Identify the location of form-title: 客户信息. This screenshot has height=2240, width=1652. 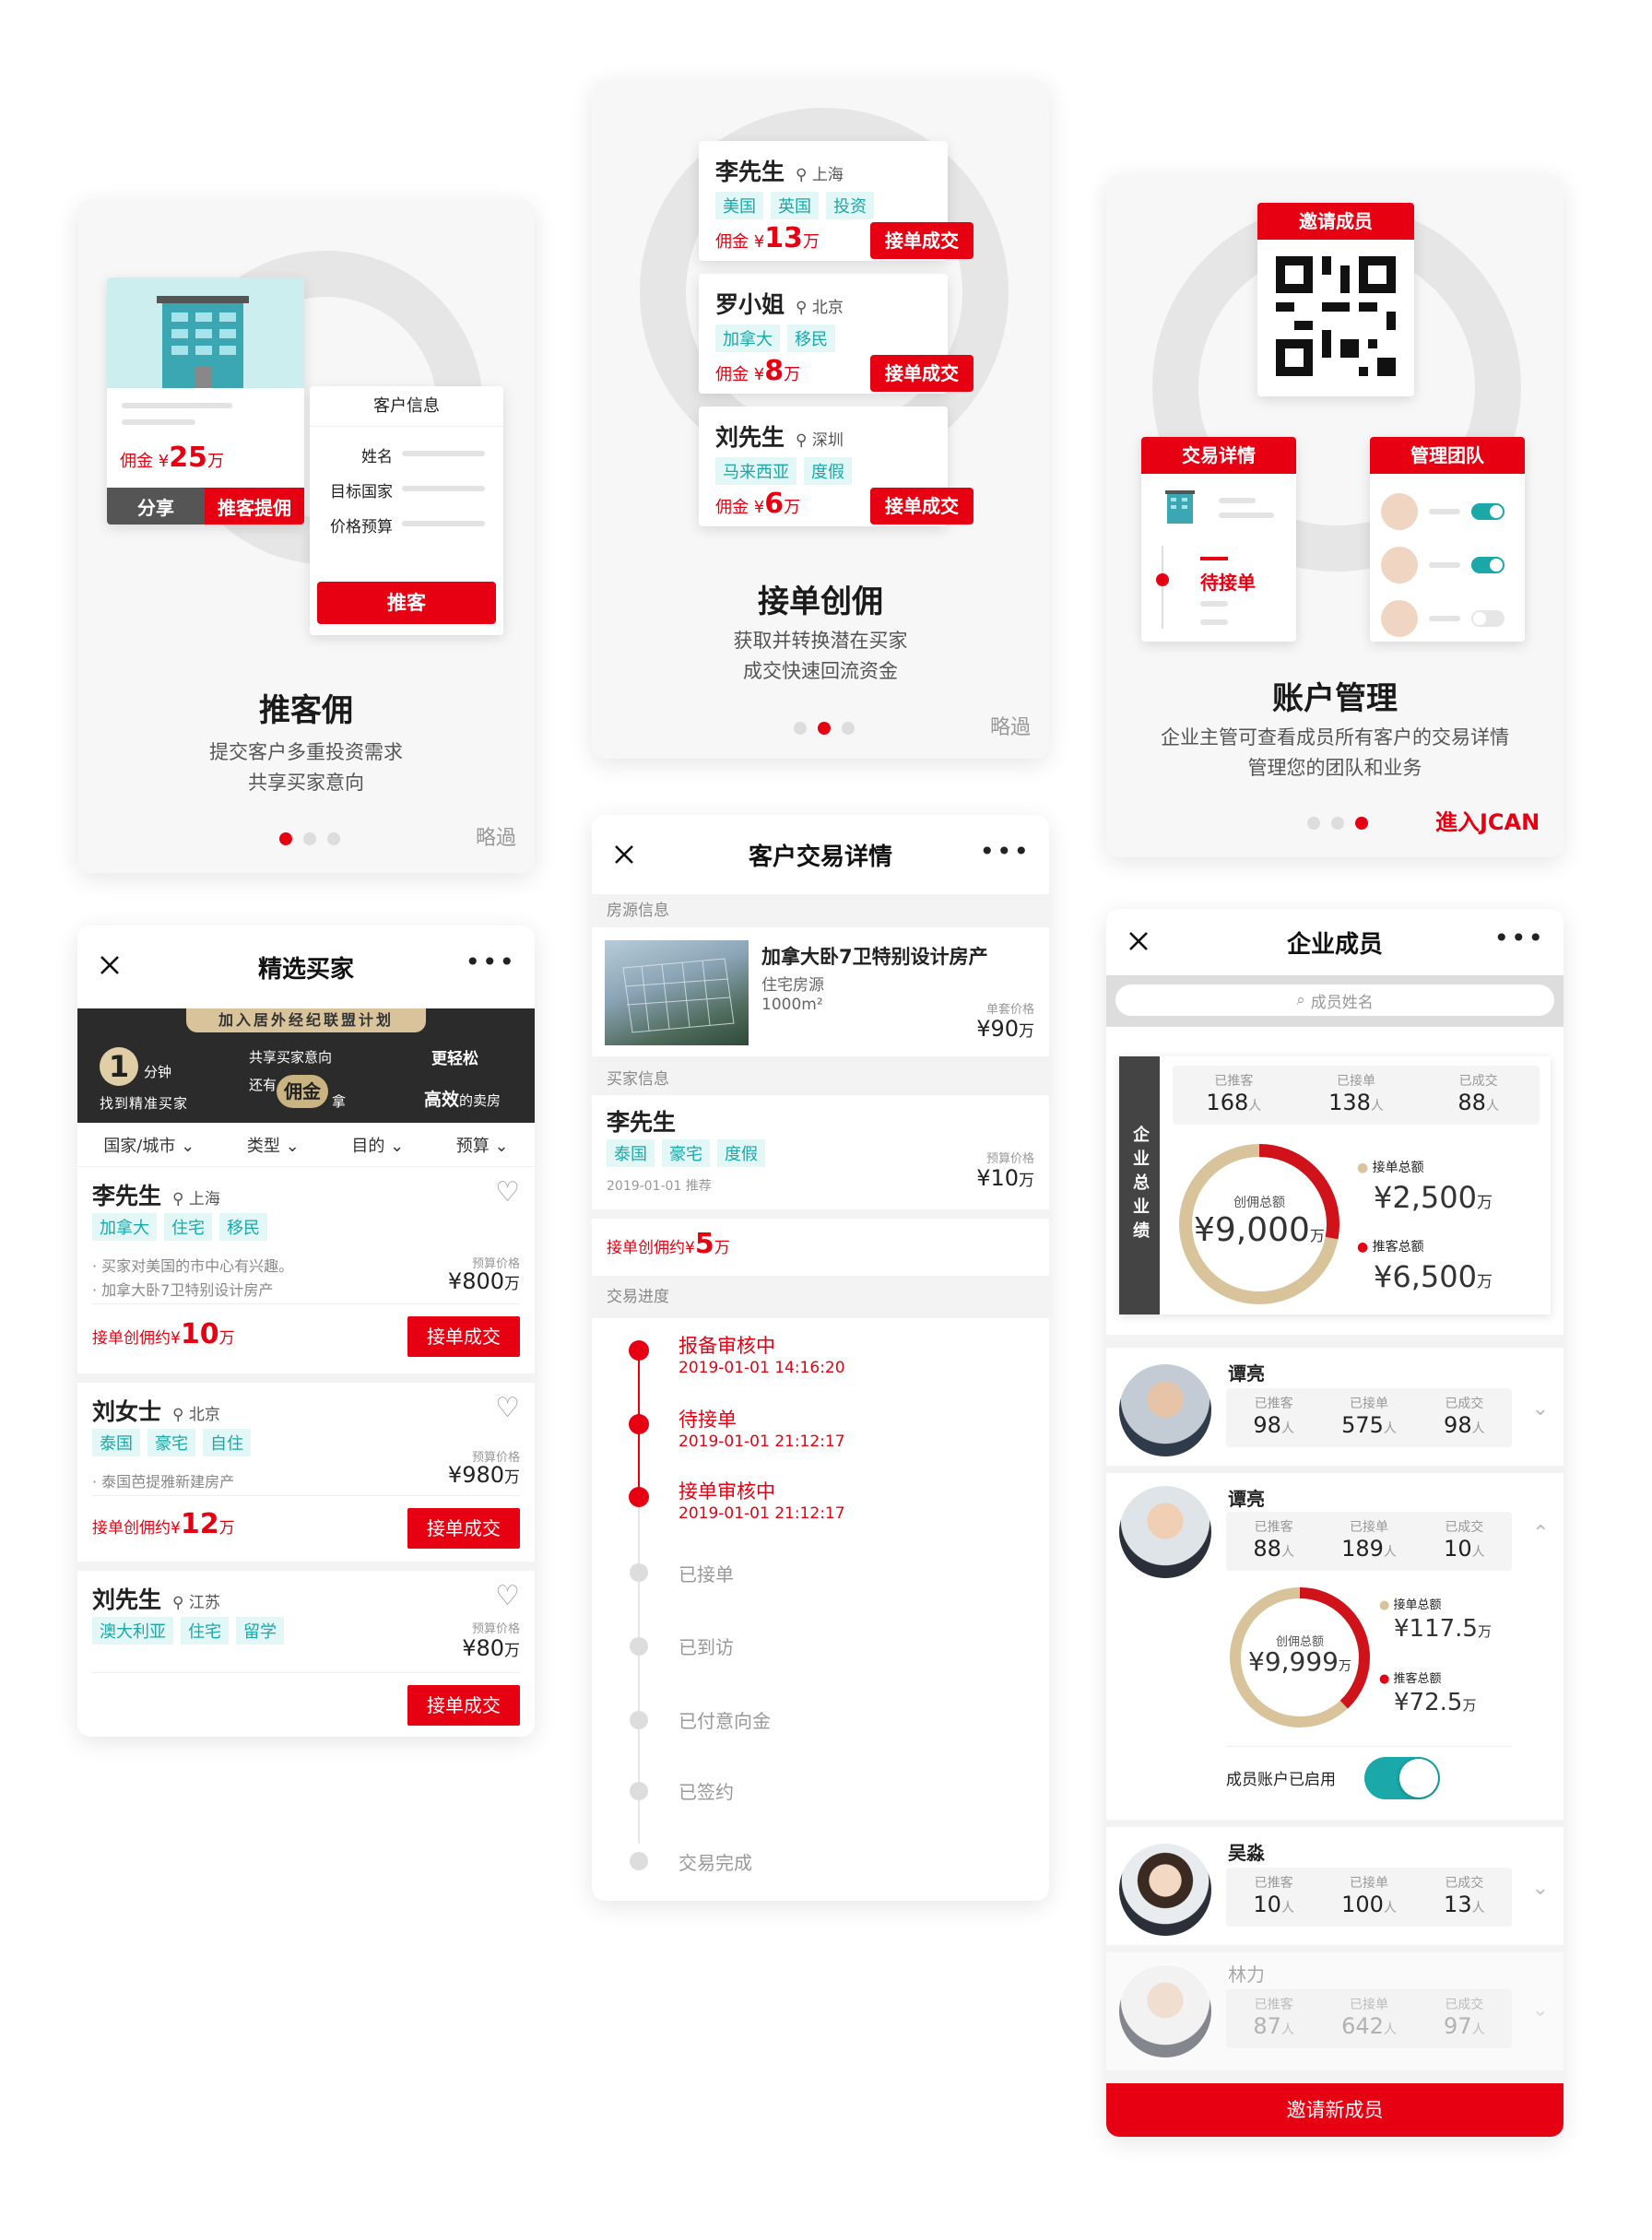
(406, 406).